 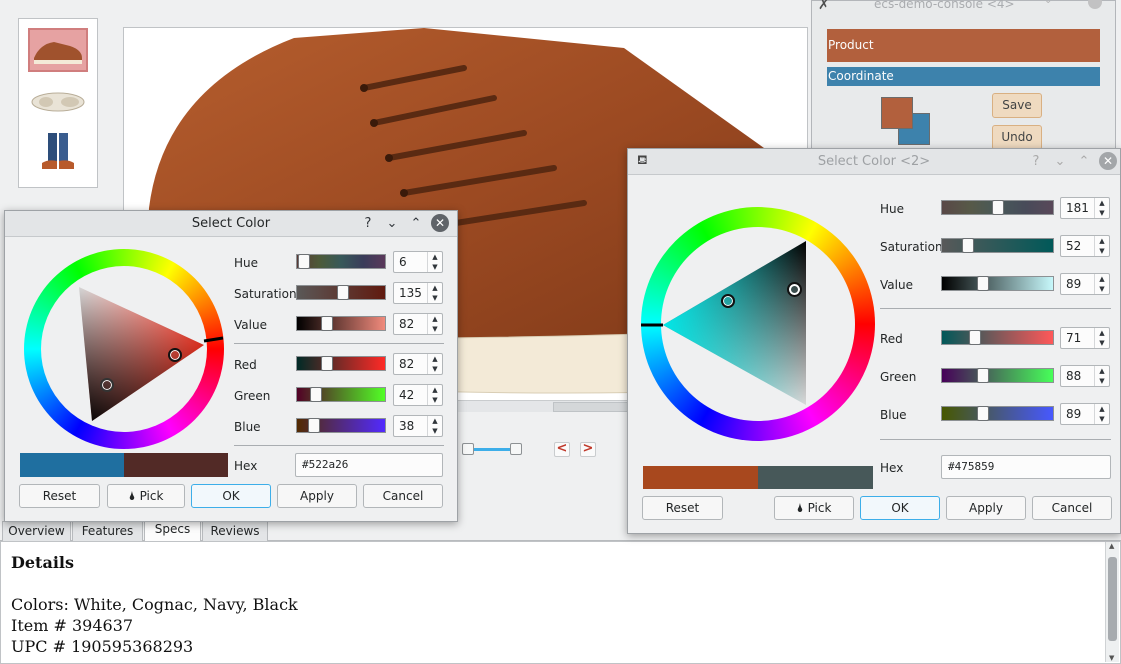 I want to click on next-image-button: >, so click(x=588, y=449).